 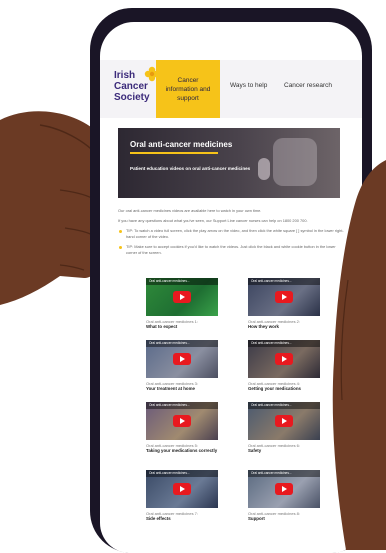 I want to click on video-title: Side effects, so click(x=182, y=519).